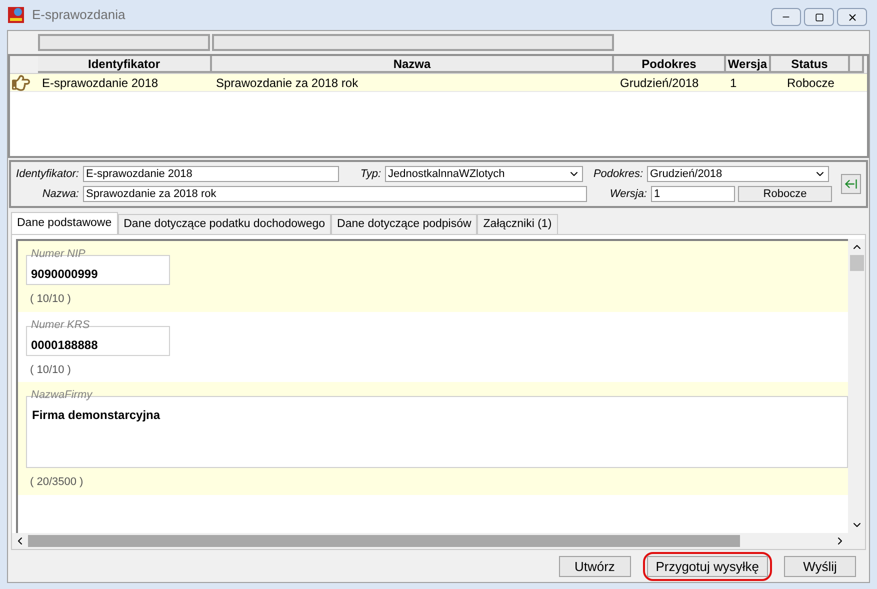 This screenshot has height=589, width=877. I want to click on table-cell-text: Robocze, so click(811, 83).